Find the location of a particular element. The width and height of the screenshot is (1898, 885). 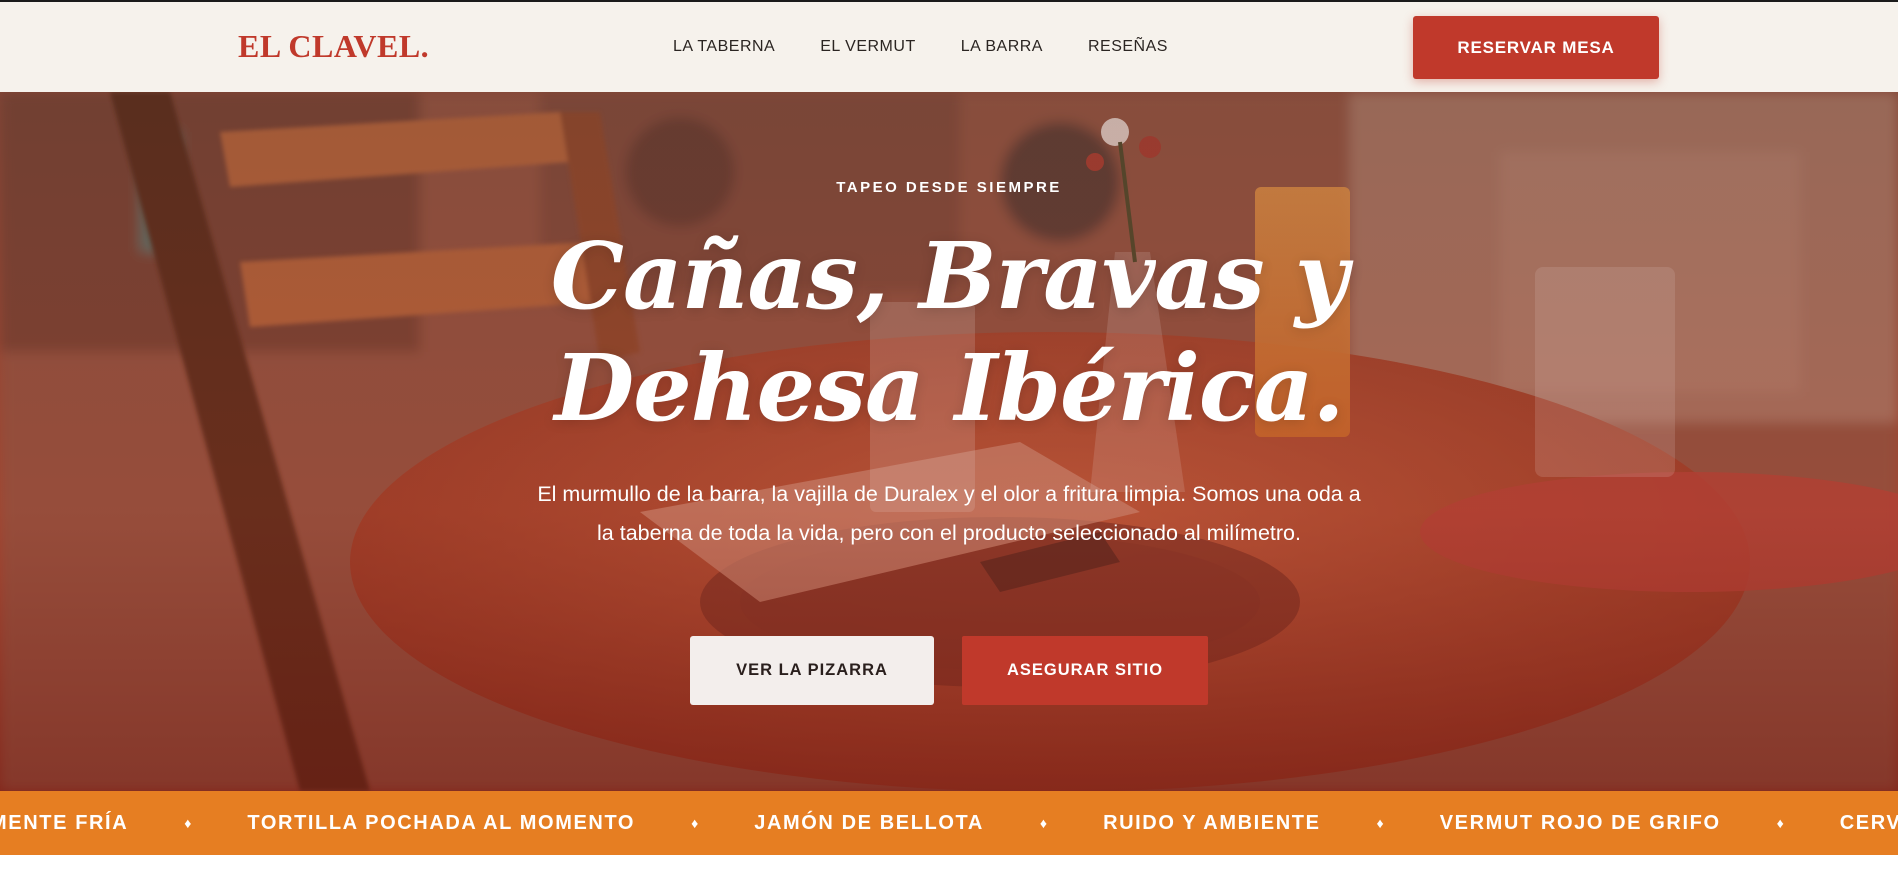

ticker-item: JAMÓN DE BELLOTA is located at coordinates (869, 822).